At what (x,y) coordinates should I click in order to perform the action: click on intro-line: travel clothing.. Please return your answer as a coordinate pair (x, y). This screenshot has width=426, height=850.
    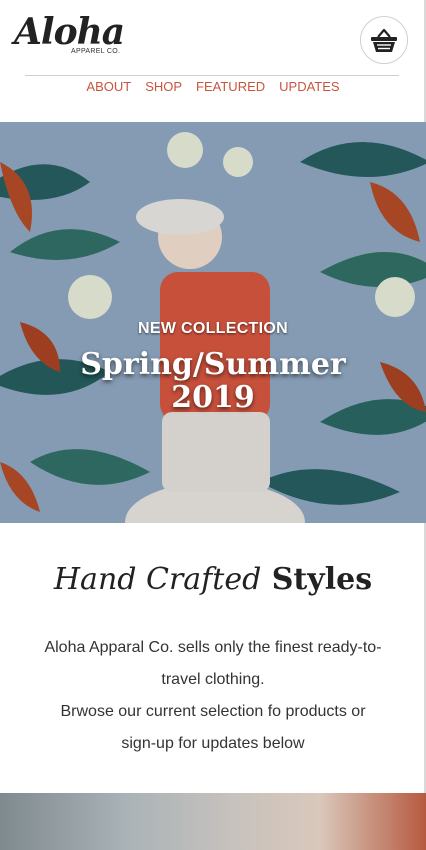
    Looking at the image, I should click on (213, 679).